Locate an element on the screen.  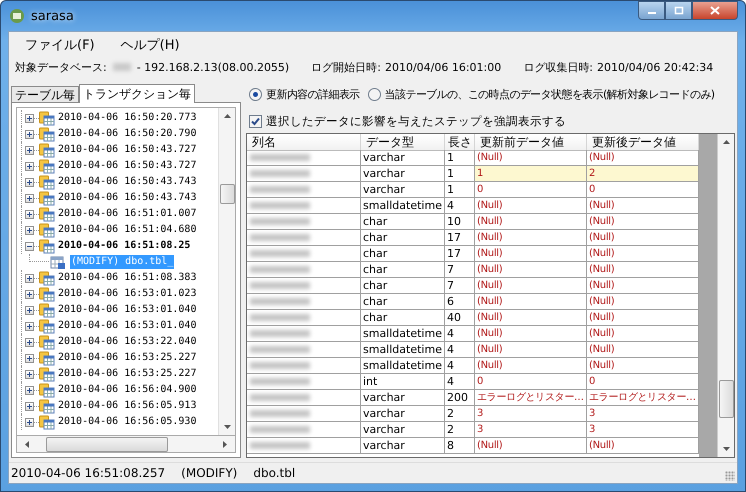
horizontal-scrollbar is located at coordinates (126, 444).